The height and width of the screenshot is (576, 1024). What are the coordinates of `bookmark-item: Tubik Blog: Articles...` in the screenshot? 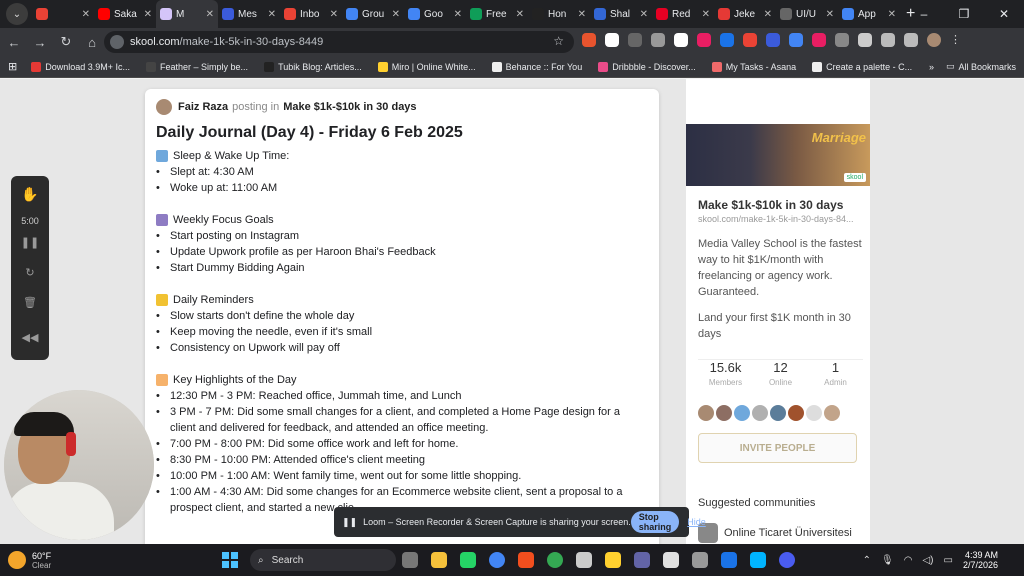 It's located at (313, 66).